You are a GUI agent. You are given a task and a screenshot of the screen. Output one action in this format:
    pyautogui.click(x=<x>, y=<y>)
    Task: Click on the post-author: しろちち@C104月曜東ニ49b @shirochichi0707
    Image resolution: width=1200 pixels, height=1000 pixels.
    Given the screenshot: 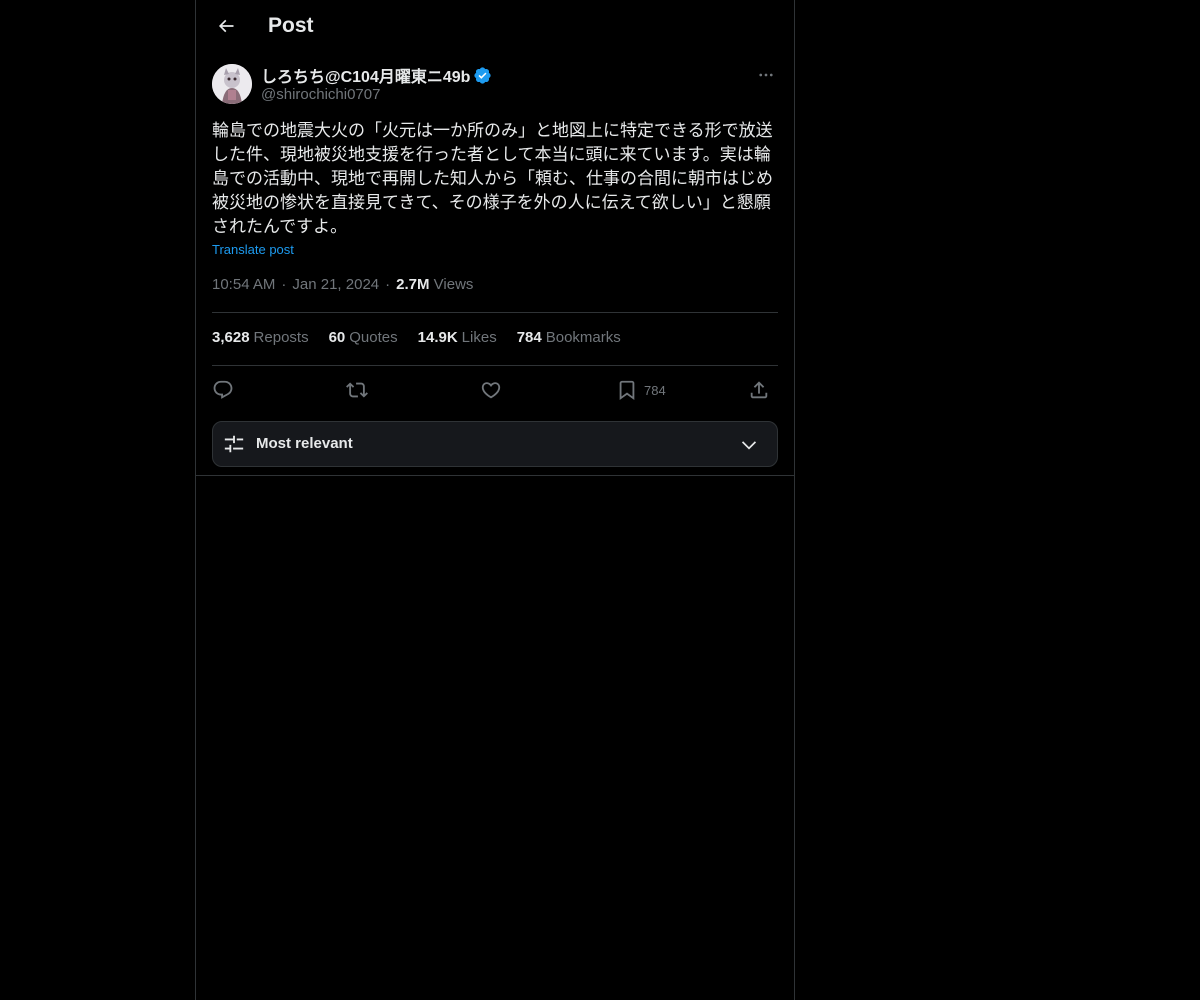 What is the action you would take?
    pyautogui.click(x=495, y=86)
    